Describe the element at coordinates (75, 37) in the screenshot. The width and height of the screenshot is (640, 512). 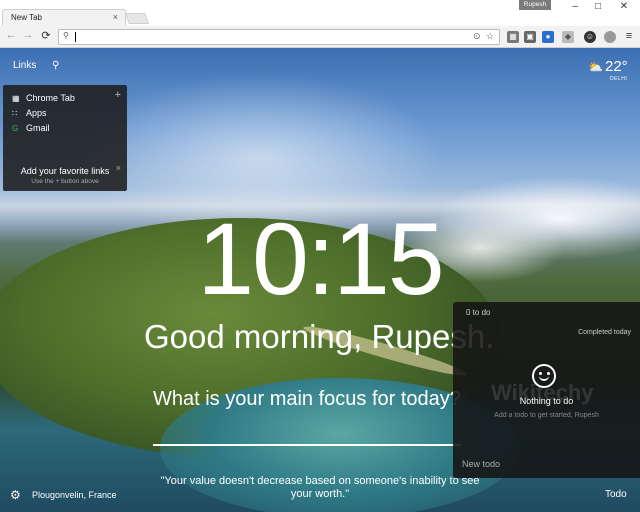
I see `text-cursor` at that location.